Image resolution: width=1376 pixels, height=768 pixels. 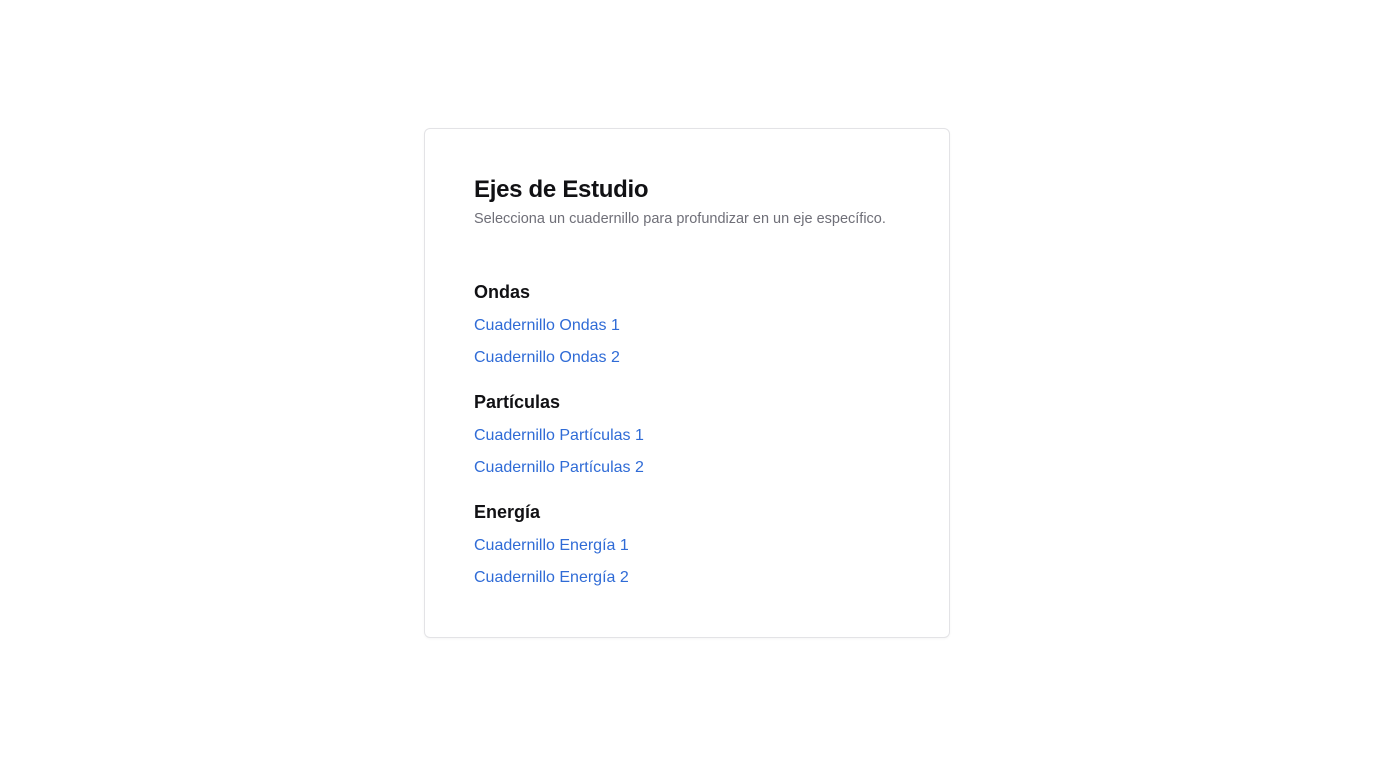 What do you see at coordinates (559, 467) in the screenshot?
I see `link-cuadernillo-particulas-2: Cuadernillo Partículas 2` at bounding box center [559, 467].